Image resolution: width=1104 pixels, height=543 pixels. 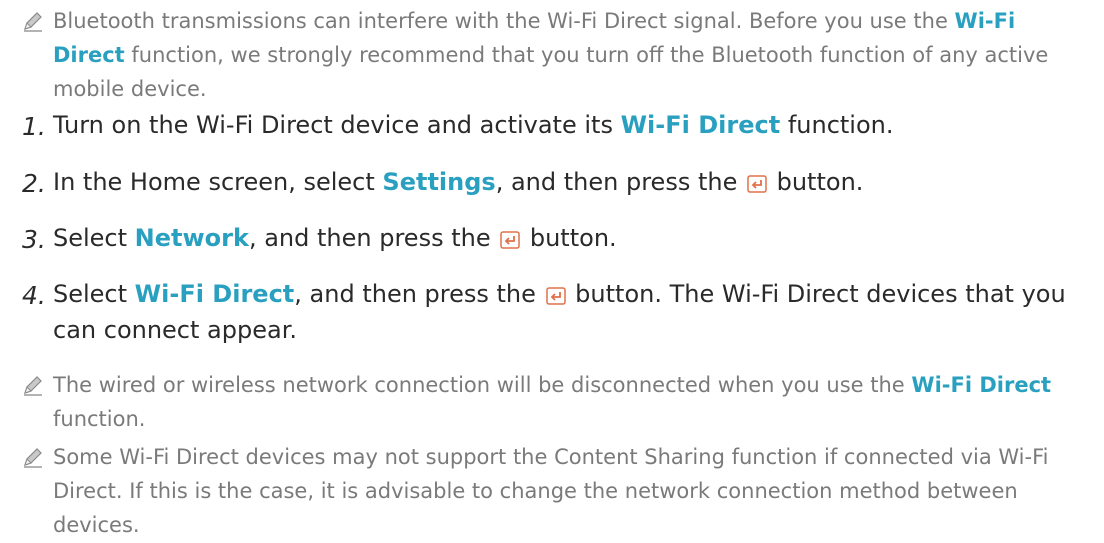 I want to click on step-number: 3., so click(x=34, y=239).